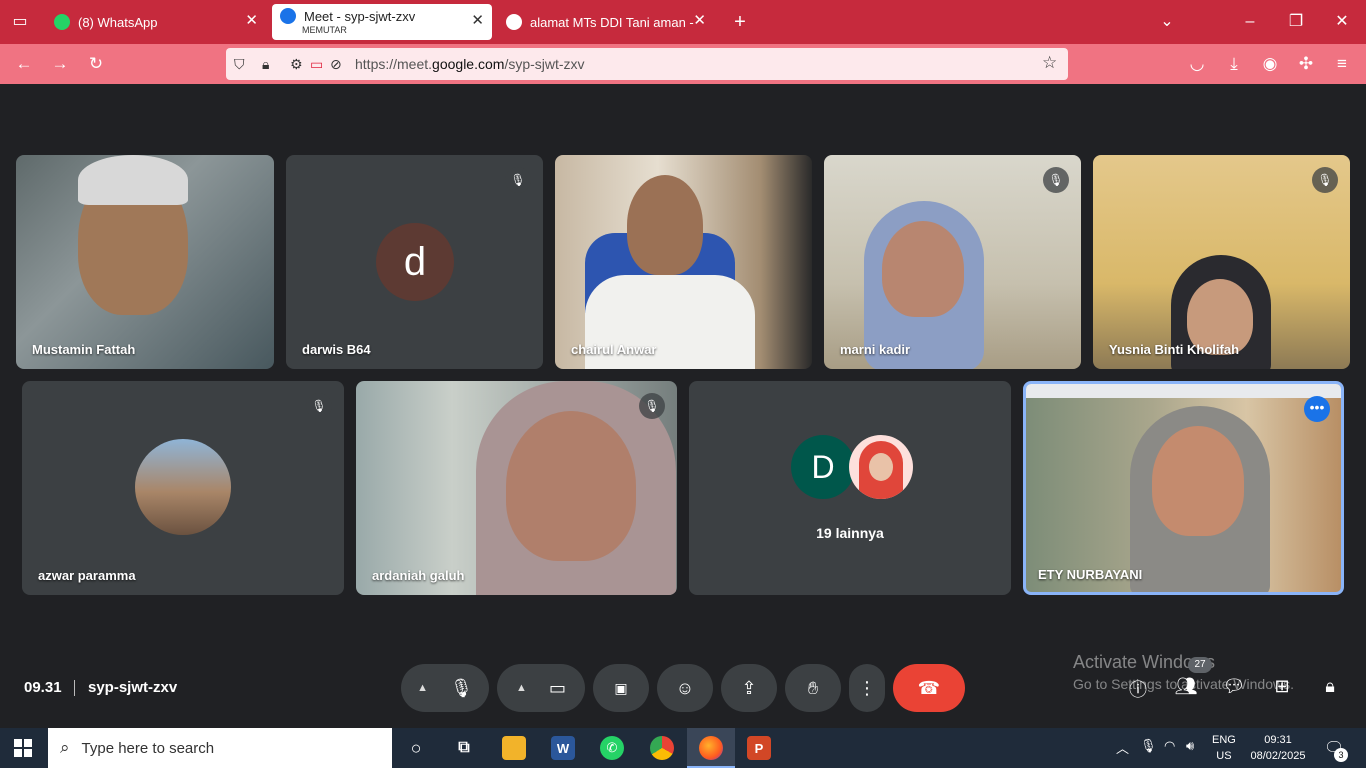  I want to click on participant-tile-active-speaker: ••• ETY NURBAYANI, so click(1183, 488).